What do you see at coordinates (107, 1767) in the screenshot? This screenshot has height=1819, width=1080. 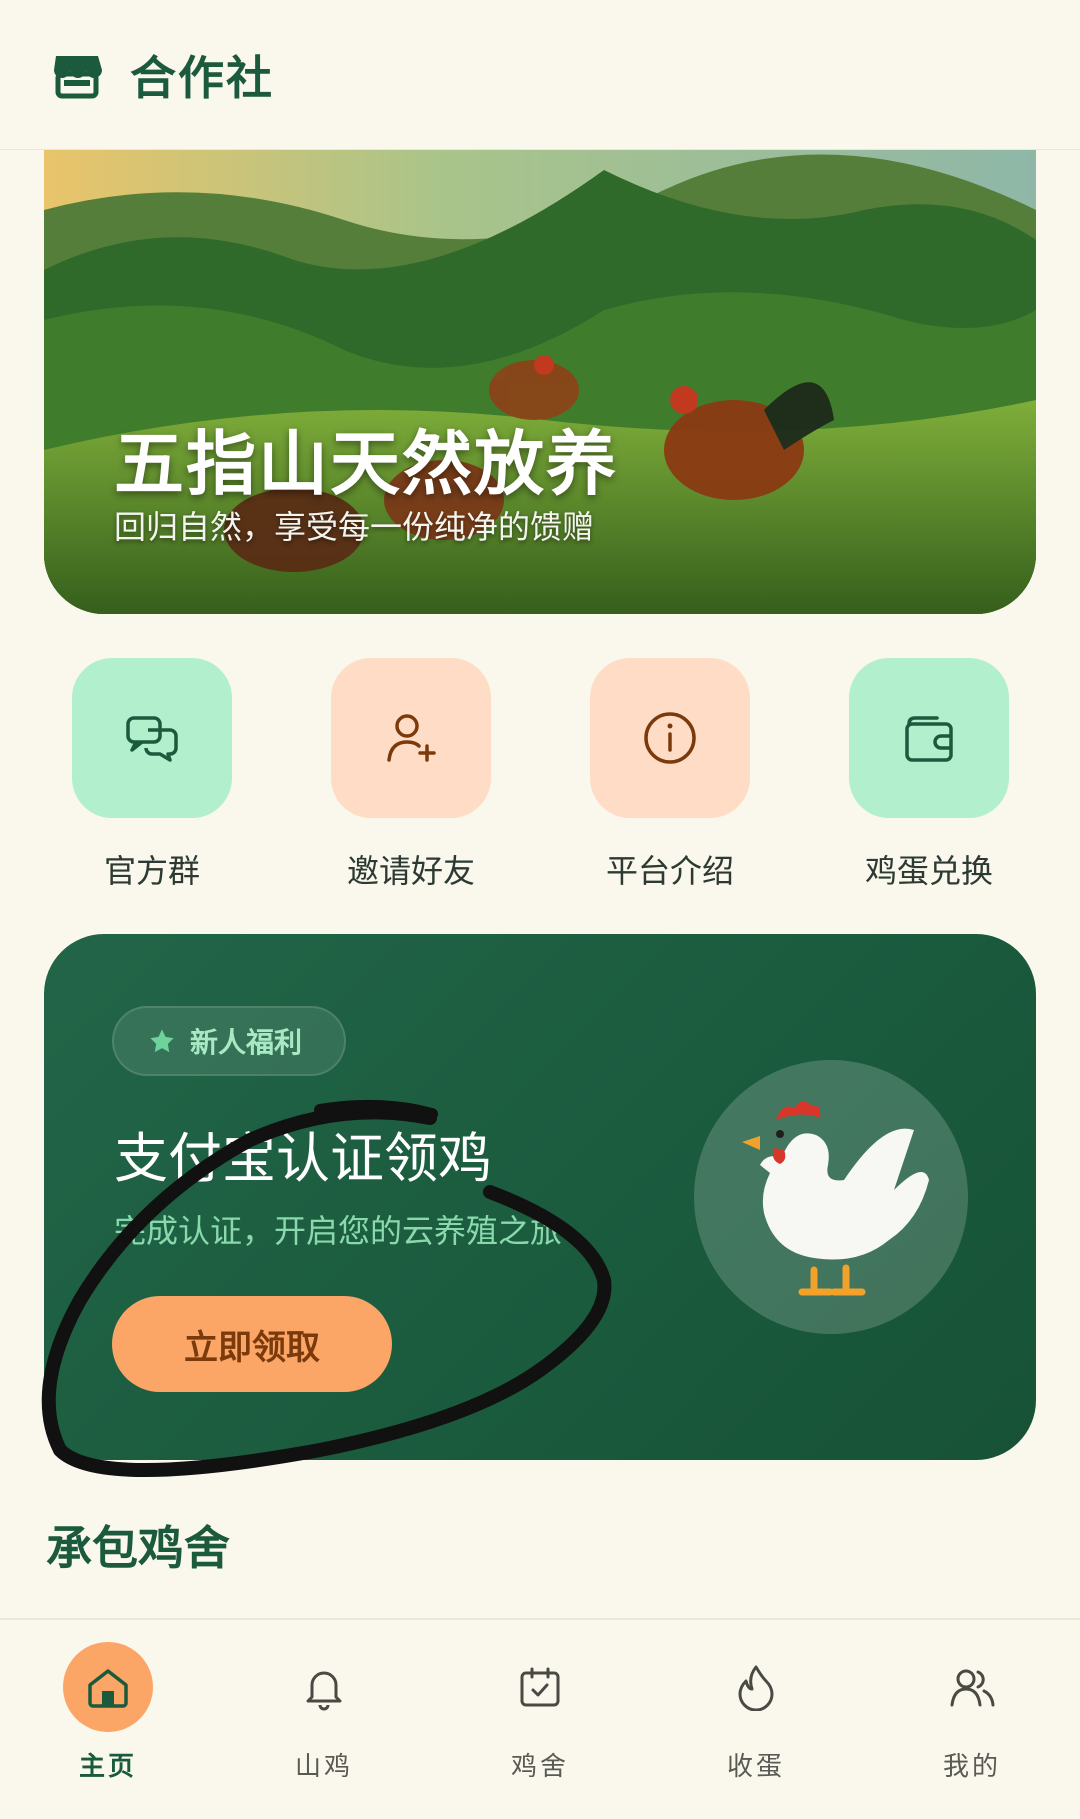 I see `nav-label: 主页` at bounding box center [107, 1767].